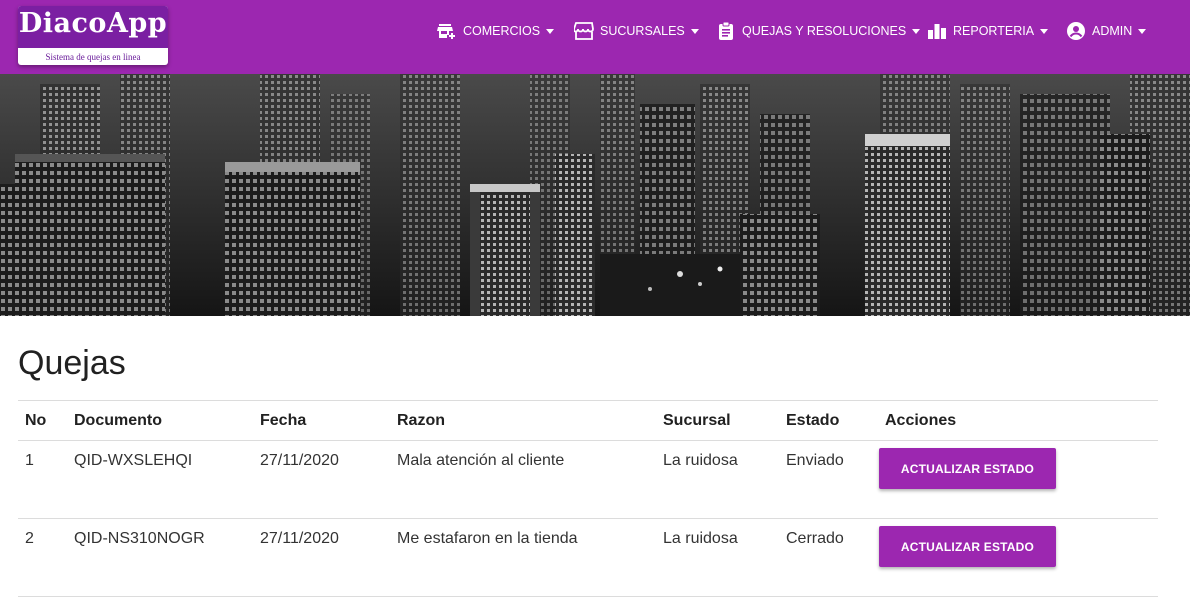 The height and width of the screenshot is (597, 1190). Describe the element at coordinates (642, 31) in the screenshot. I see `nav-label: SUCURSALES` at that location.